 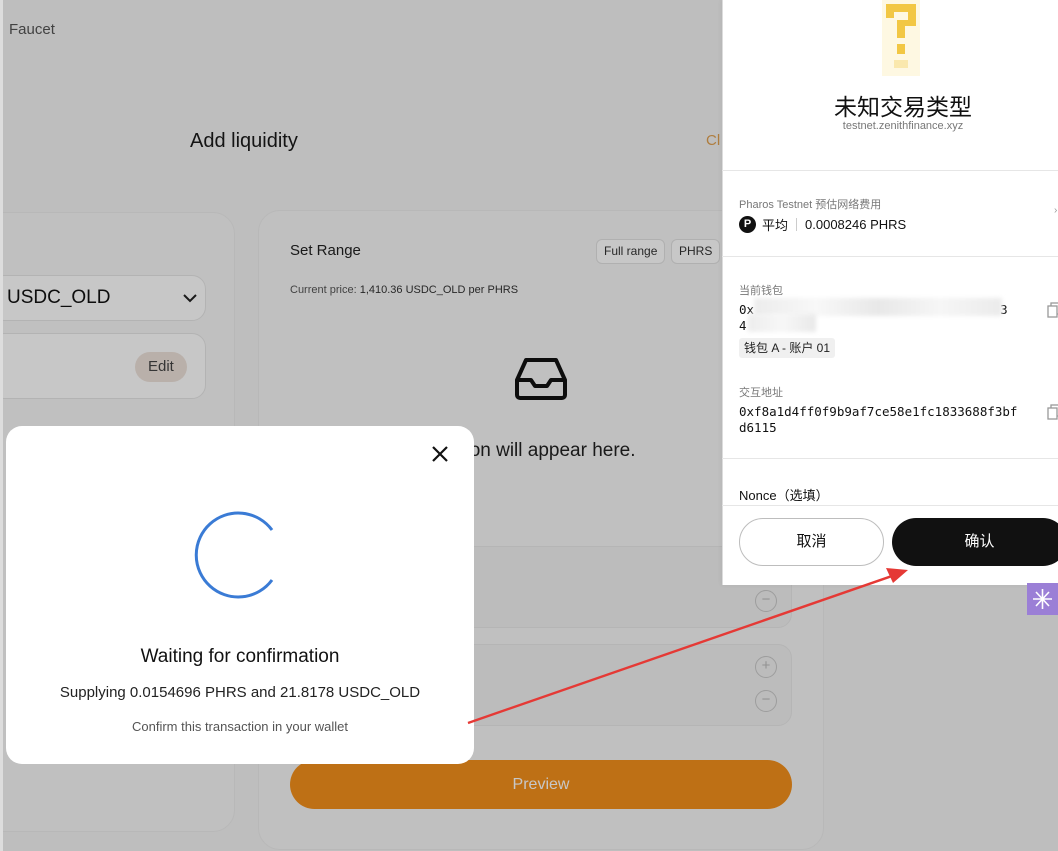 What do you see at coordinates (743, 325) in the screenshot?
I see `wallet-address-line2: 4` at bounding box center [743, 325].